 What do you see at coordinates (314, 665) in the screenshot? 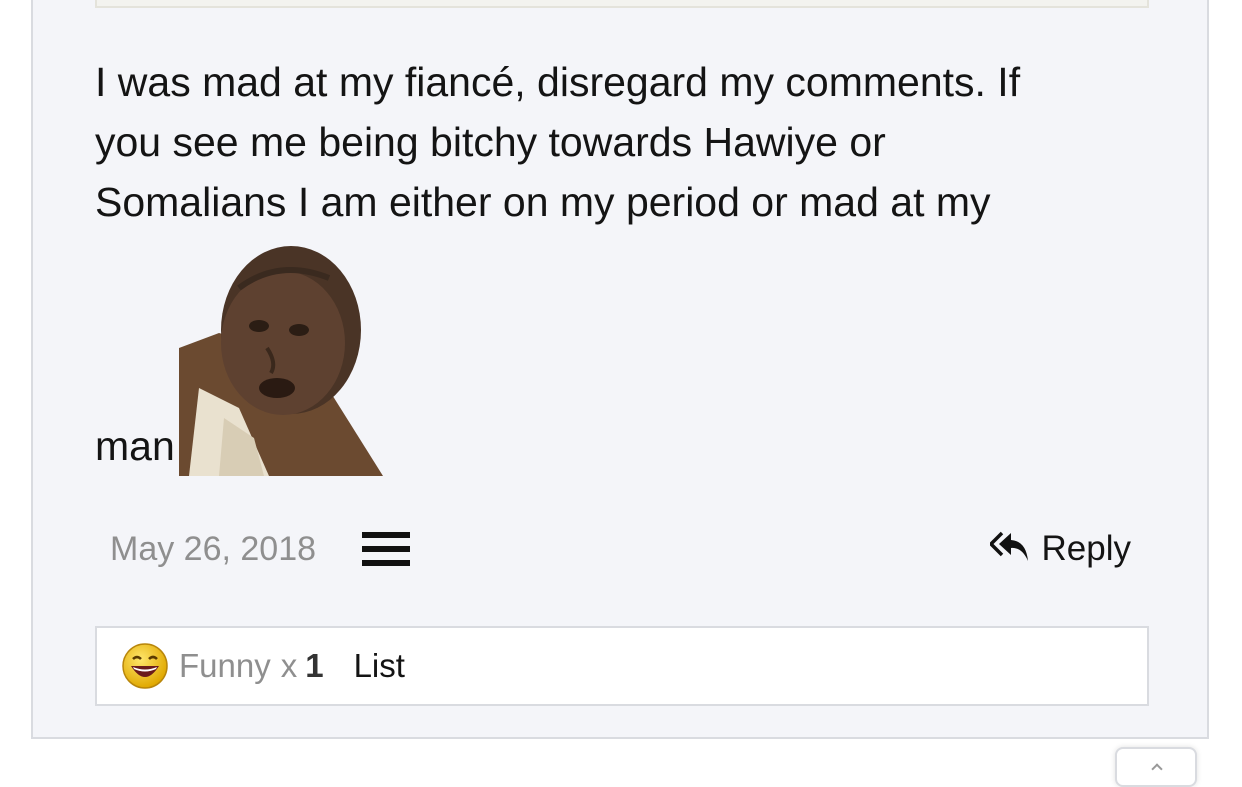
I see `reaction-count: 1` at bounding box center [314, 665].